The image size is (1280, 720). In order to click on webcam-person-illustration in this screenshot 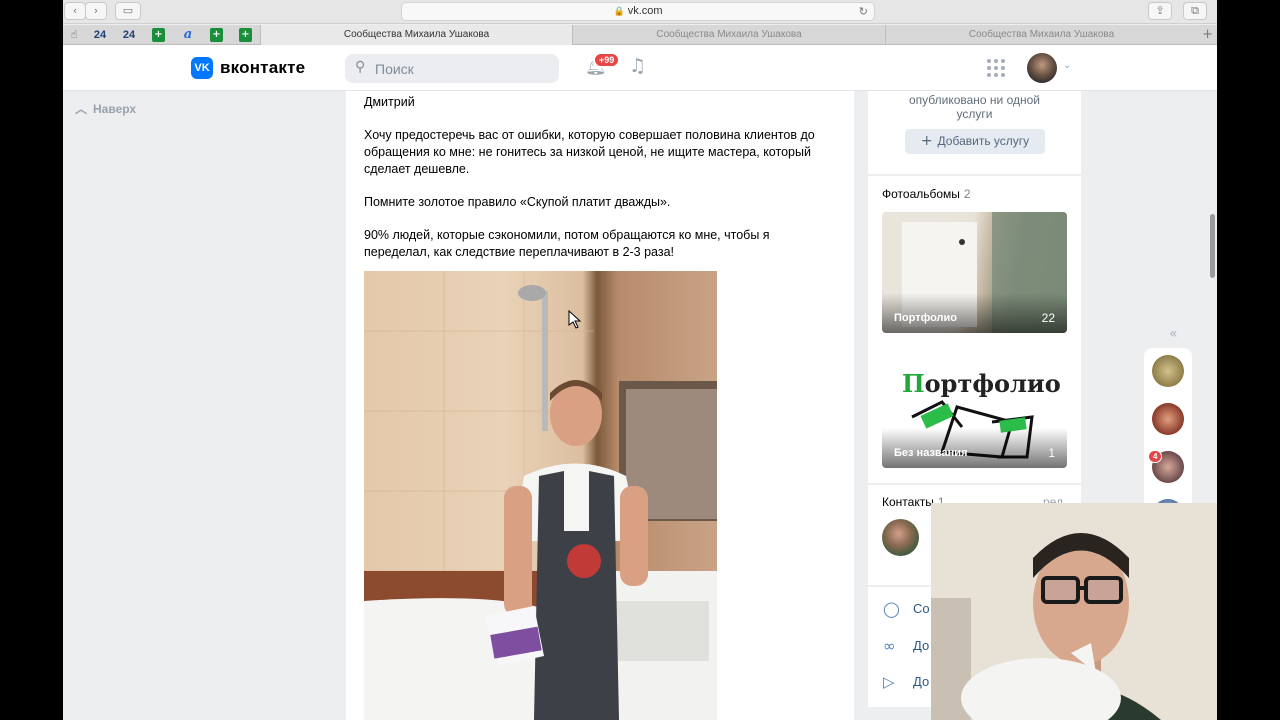, I will do `click(1074, 611)`.